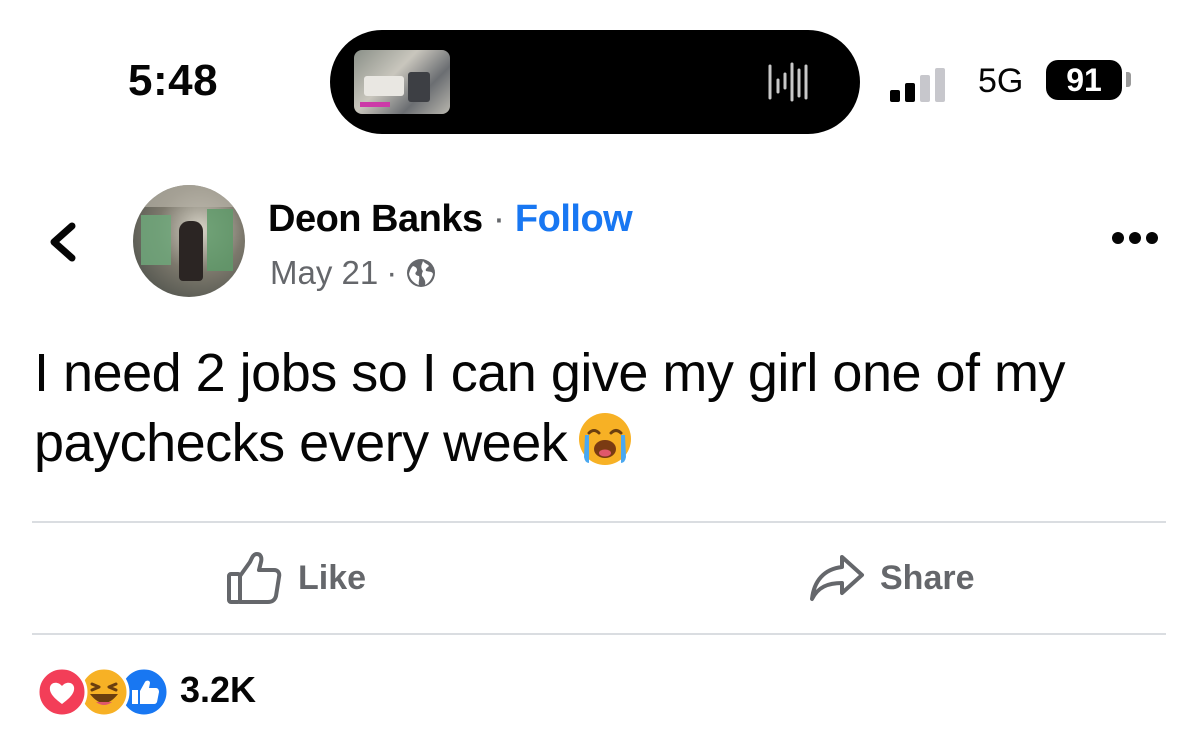  I want to click on battery-tip, so click(1128, 79).